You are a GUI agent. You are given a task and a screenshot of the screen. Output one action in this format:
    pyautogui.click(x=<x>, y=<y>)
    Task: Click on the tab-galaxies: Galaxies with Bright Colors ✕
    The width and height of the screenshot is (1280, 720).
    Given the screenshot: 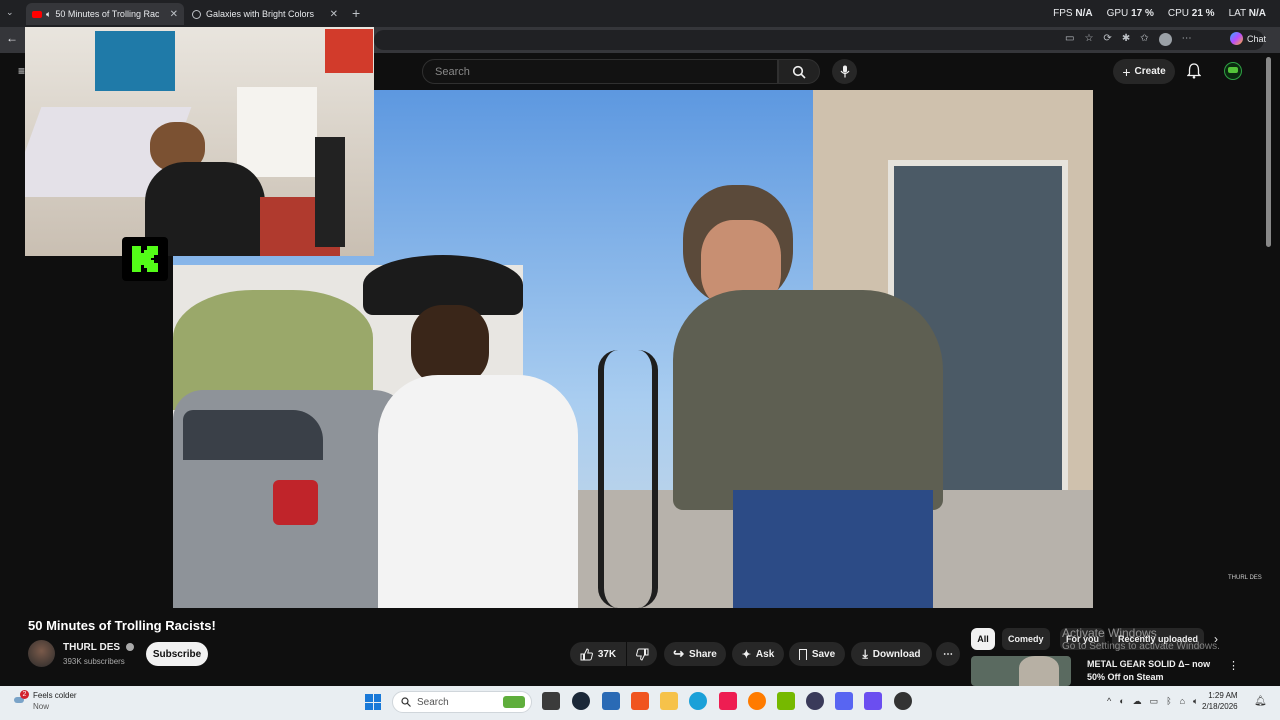 What is the action you would take?
    pyautogui.click(x=265, y=14)
    